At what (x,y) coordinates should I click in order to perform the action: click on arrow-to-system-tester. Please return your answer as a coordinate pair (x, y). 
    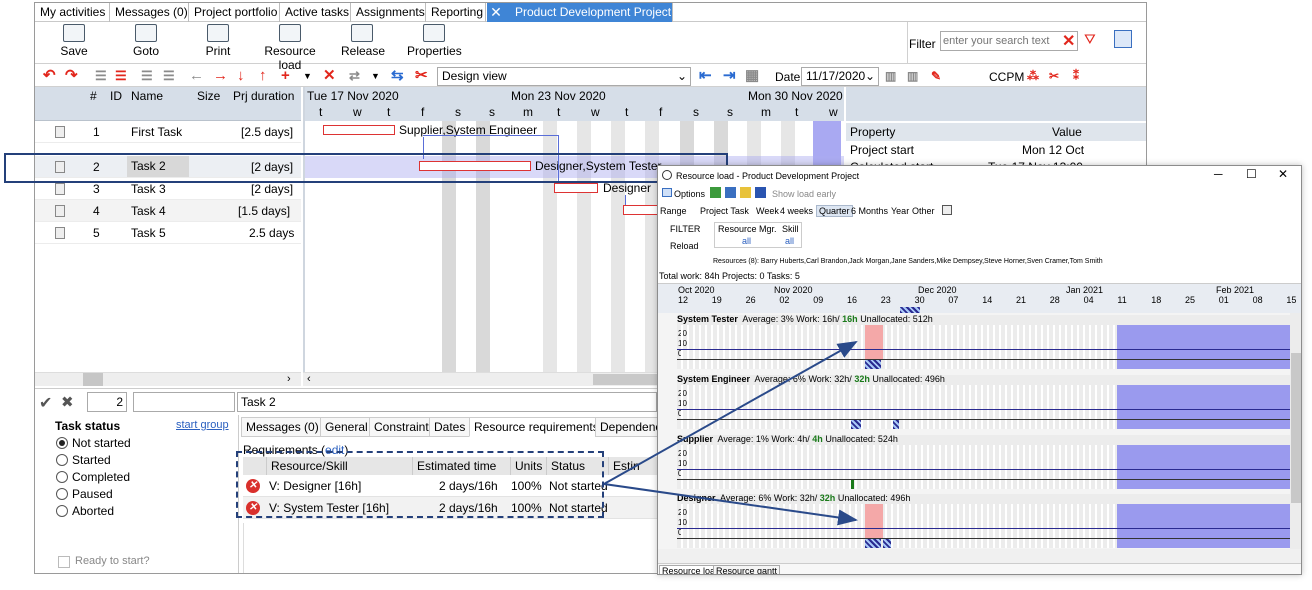
    Looking at the image, I should click on (730, 413).